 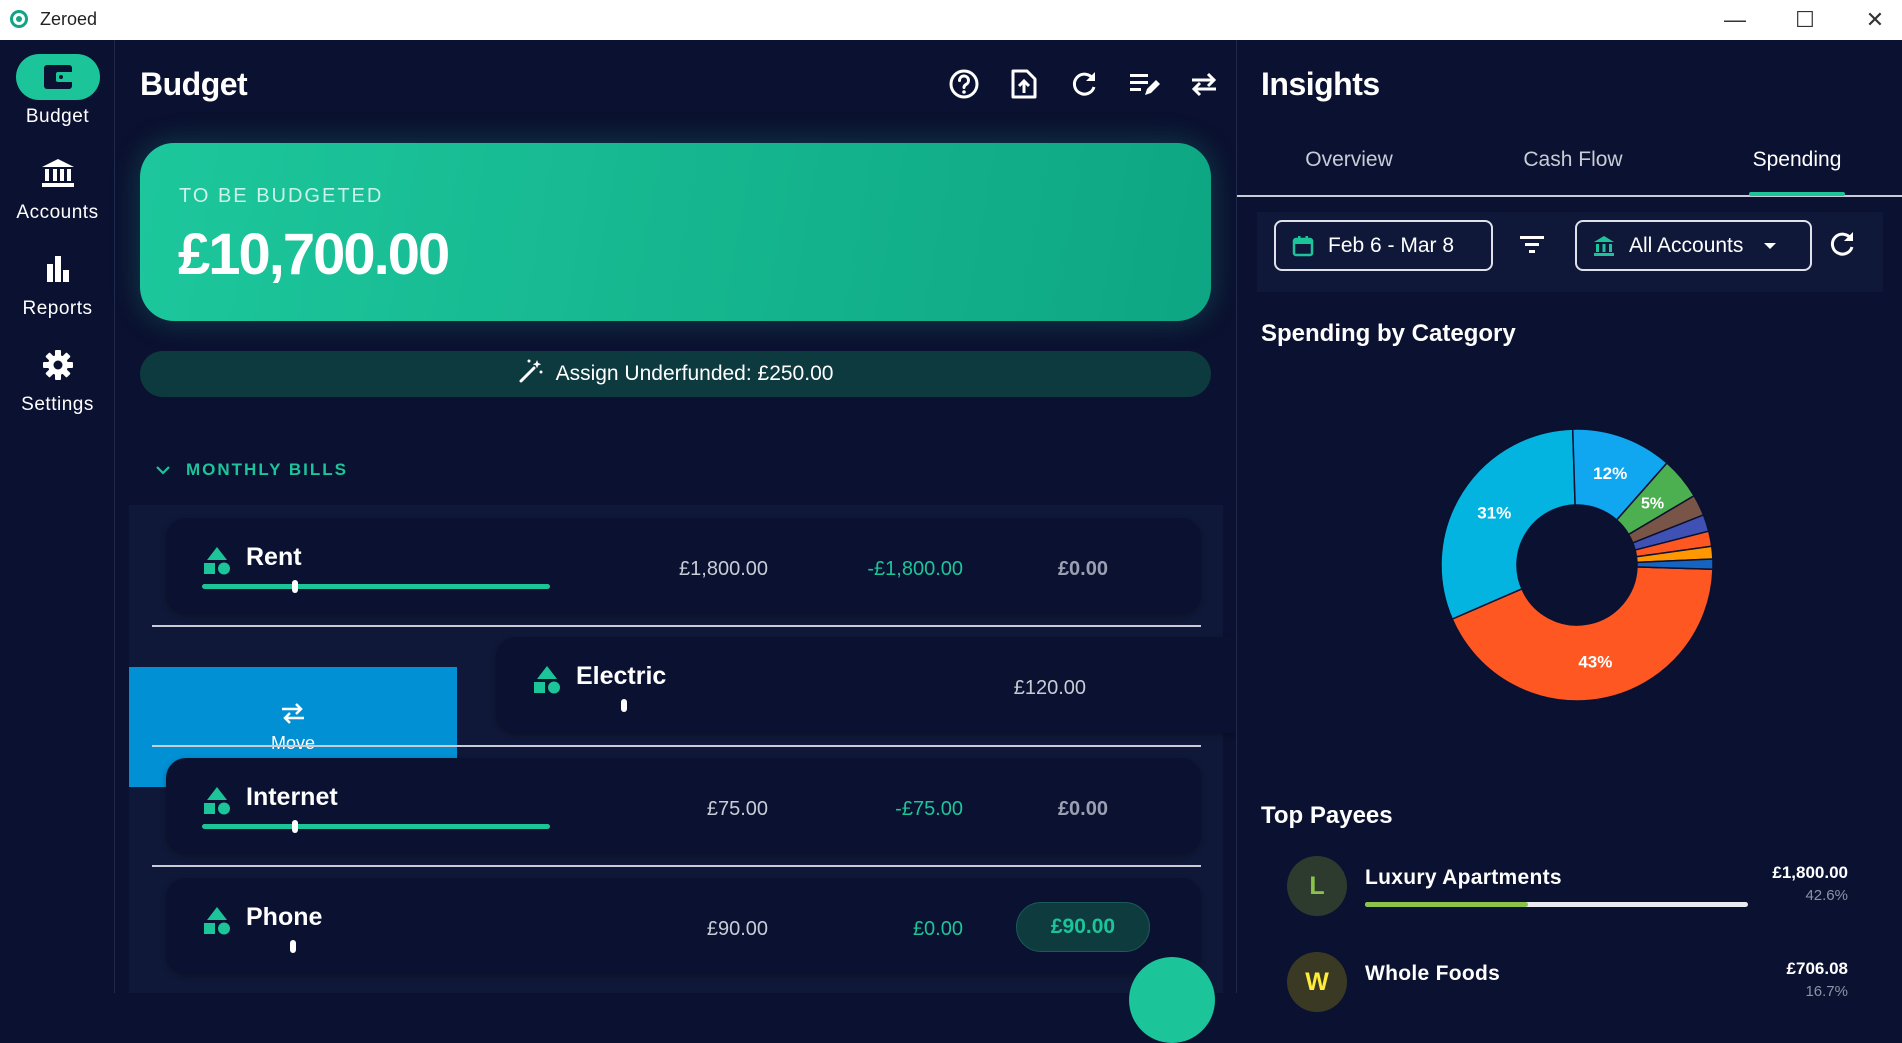 What do you see at coordinates (58, 365) in the screenshot?
I see `gear-icon` at bounding box center [58, 365].